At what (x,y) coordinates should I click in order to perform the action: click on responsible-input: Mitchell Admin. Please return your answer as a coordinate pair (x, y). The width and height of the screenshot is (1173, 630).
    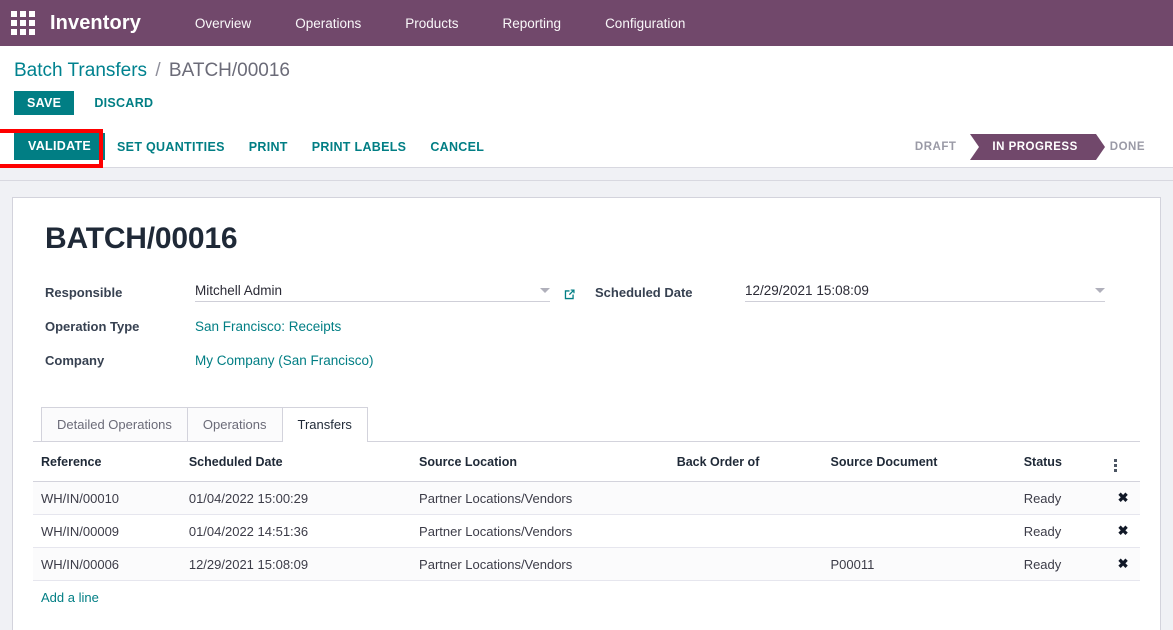
    Looking at the image, I should click on (372, 292).